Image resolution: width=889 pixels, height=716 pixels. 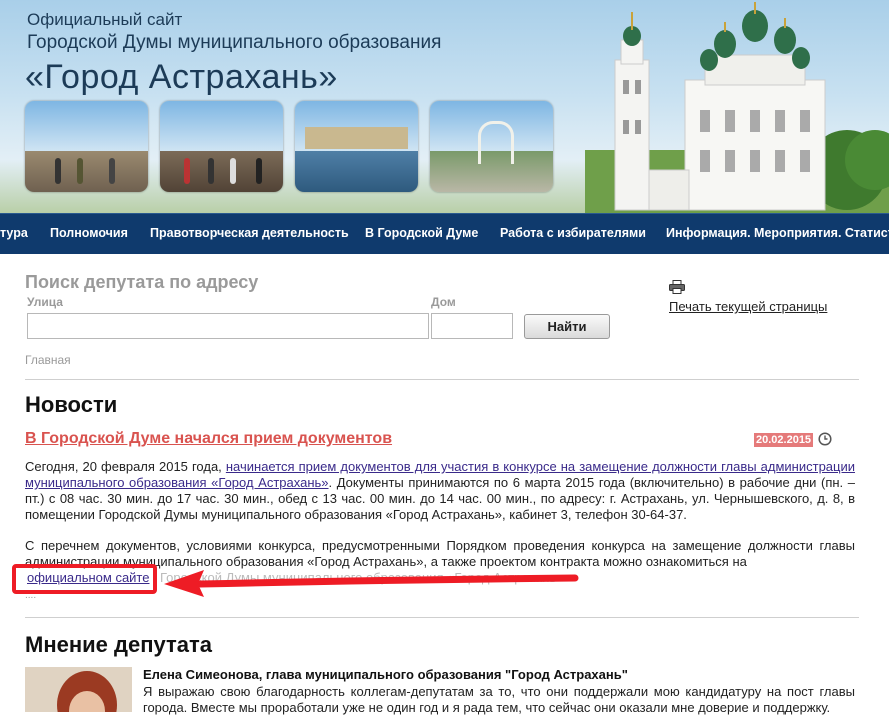 I want to click on header-photo-people, so click(x=221, y=146).